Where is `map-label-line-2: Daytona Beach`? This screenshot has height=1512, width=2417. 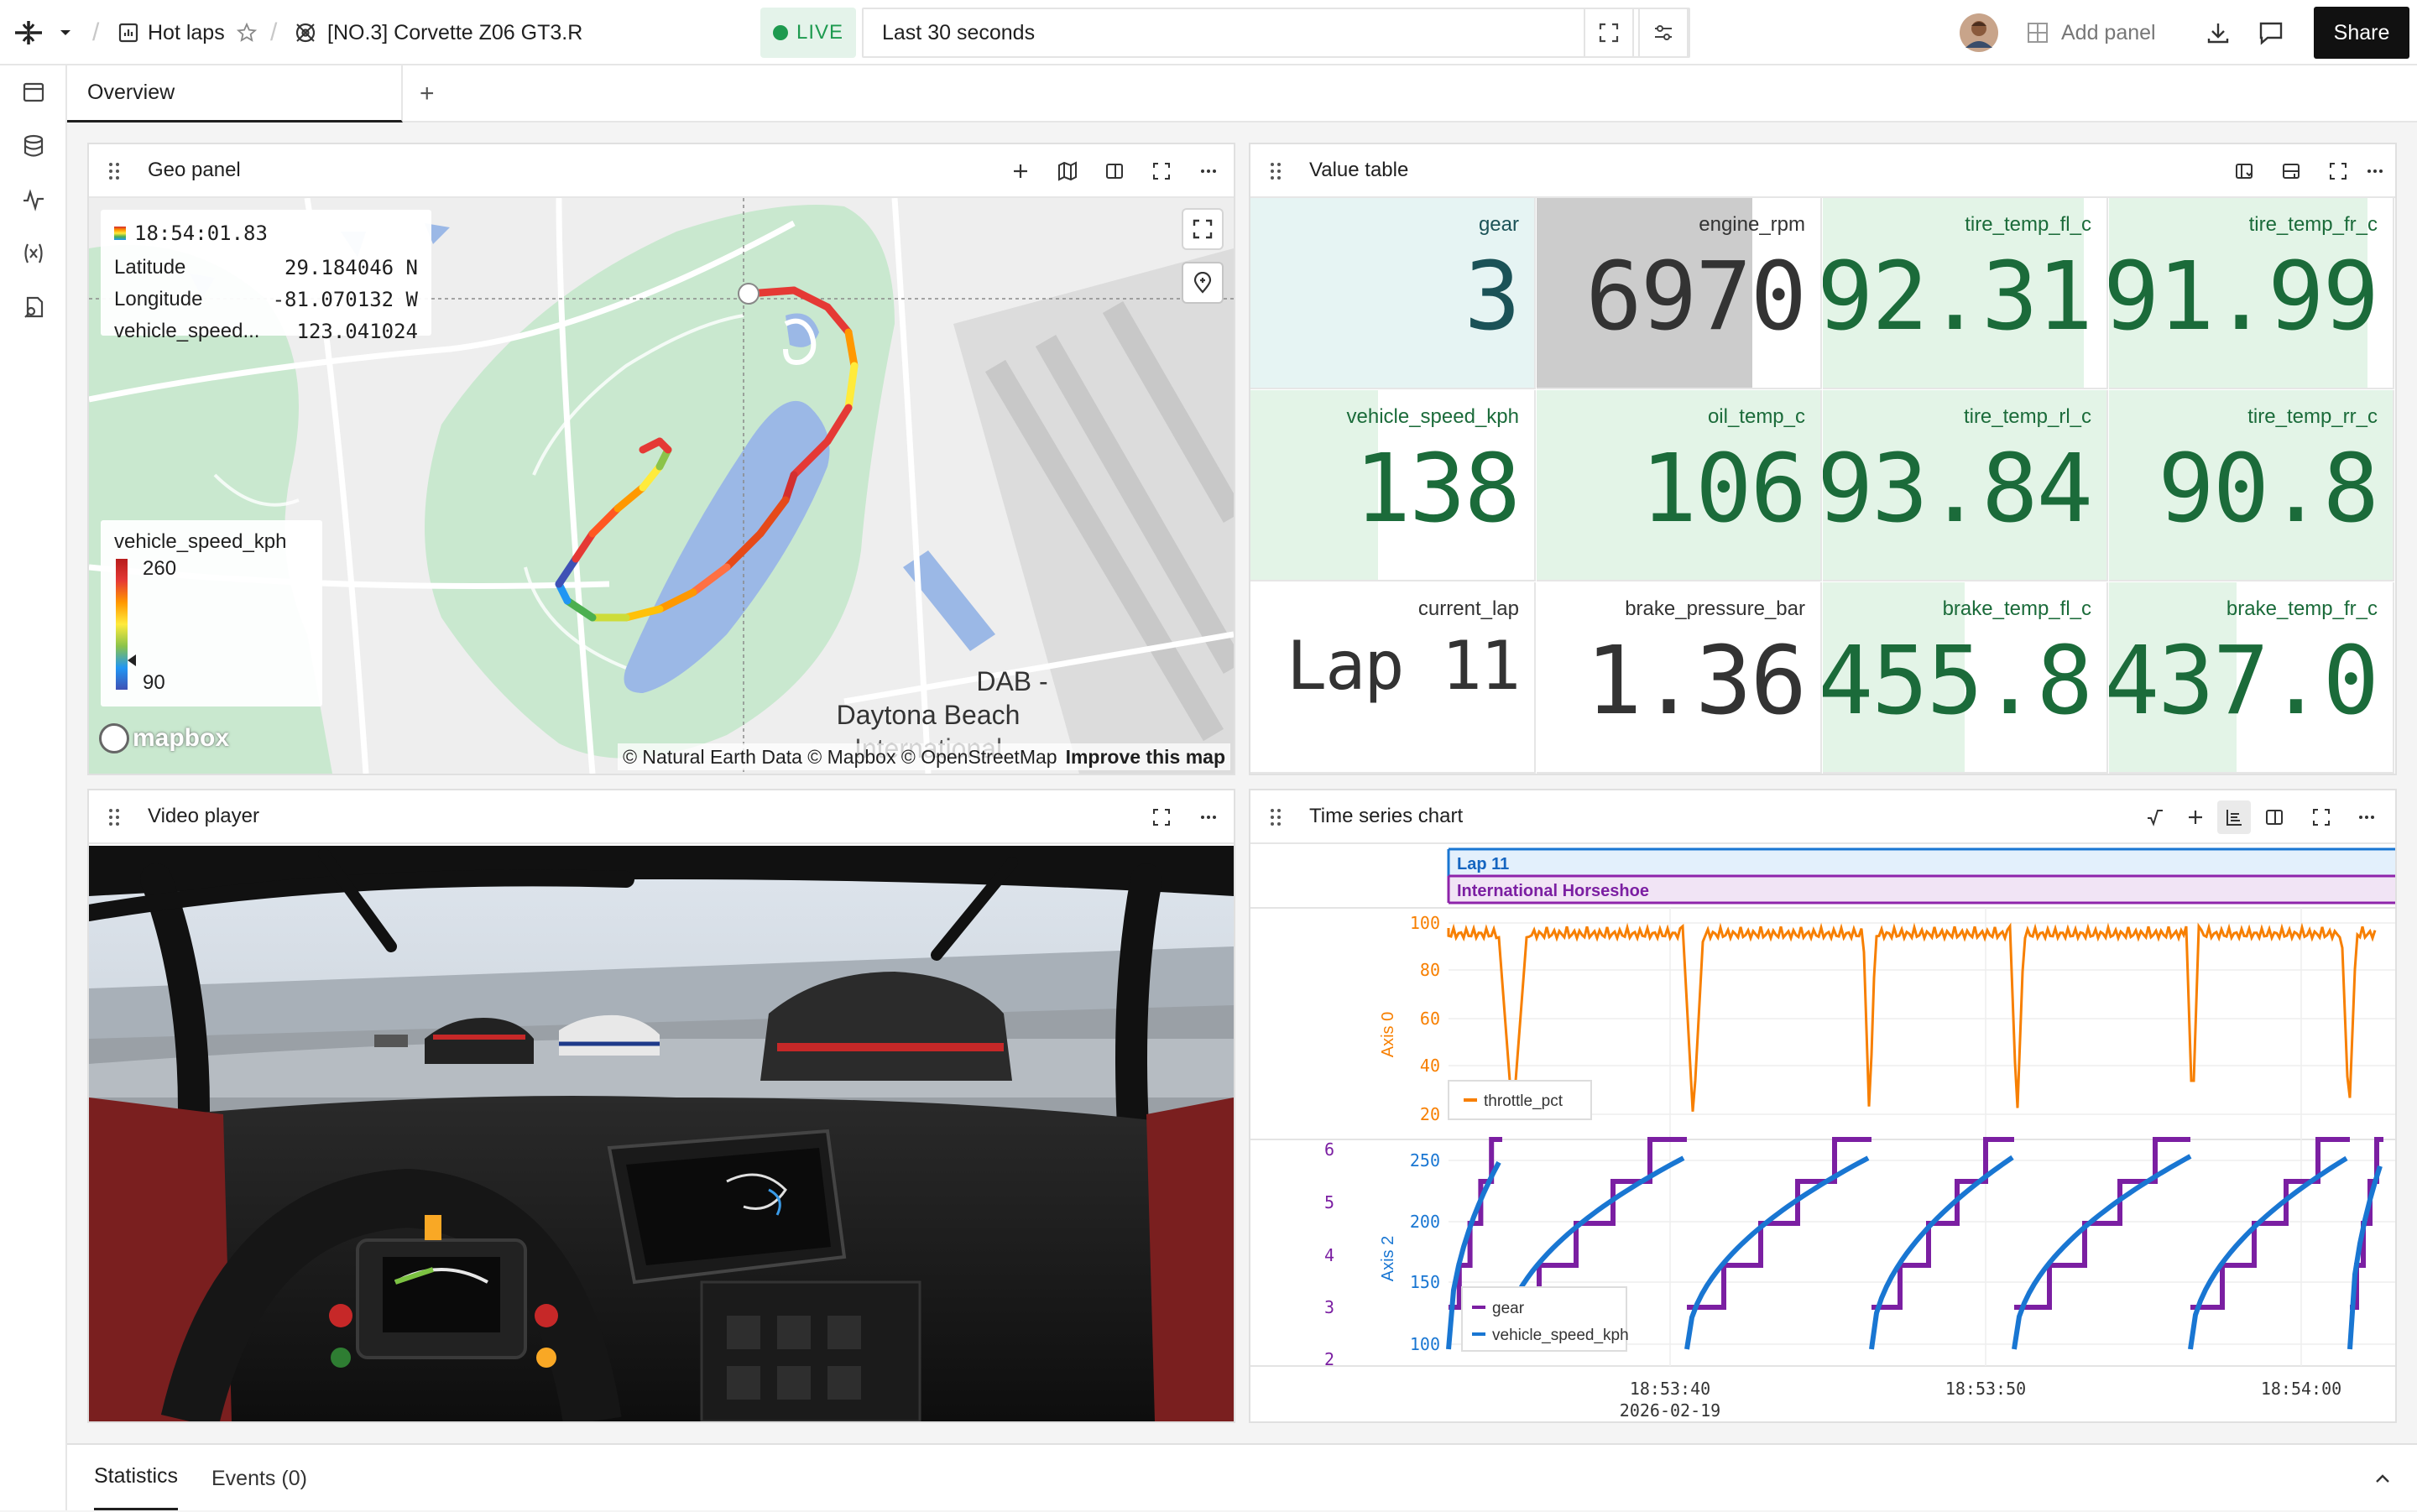
map-label-line-2: Daytona Beach is located at coordinates (928, 715).